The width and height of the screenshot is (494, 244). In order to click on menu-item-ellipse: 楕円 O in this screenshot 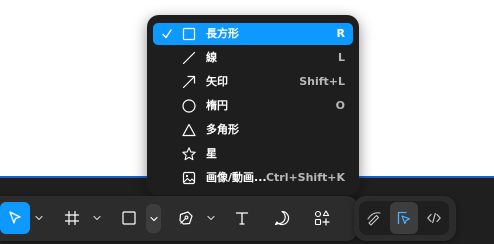, I will do `click(253, 106)`.